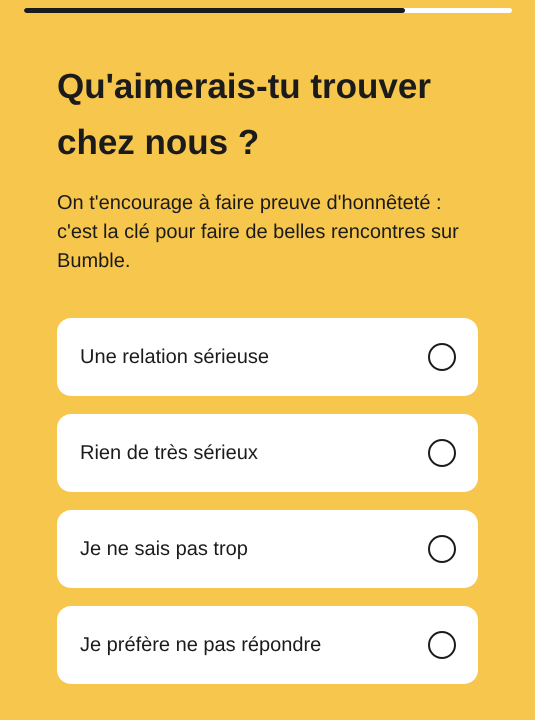  Describe the element at coordinates (267, 453) in the screenshot. I see `option-button: Rien de très sérieux` at that location.